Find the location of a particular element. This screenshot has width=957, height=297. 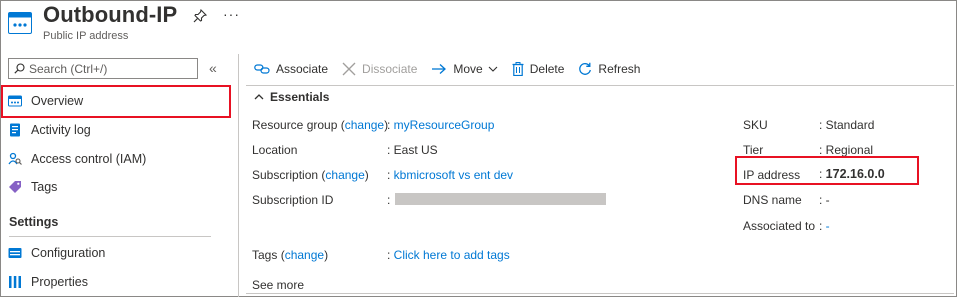

associated-to-label: Associated to is located at coordinates (779, 226).